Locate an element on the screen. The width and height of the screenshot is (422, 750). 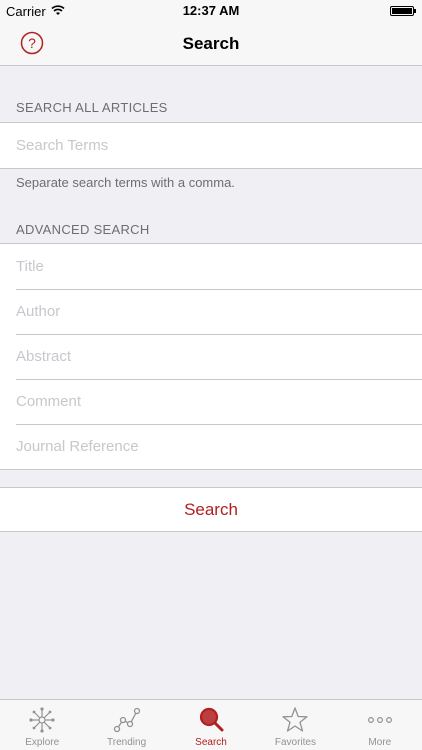
comment-input is located at coordinates (211, 401).